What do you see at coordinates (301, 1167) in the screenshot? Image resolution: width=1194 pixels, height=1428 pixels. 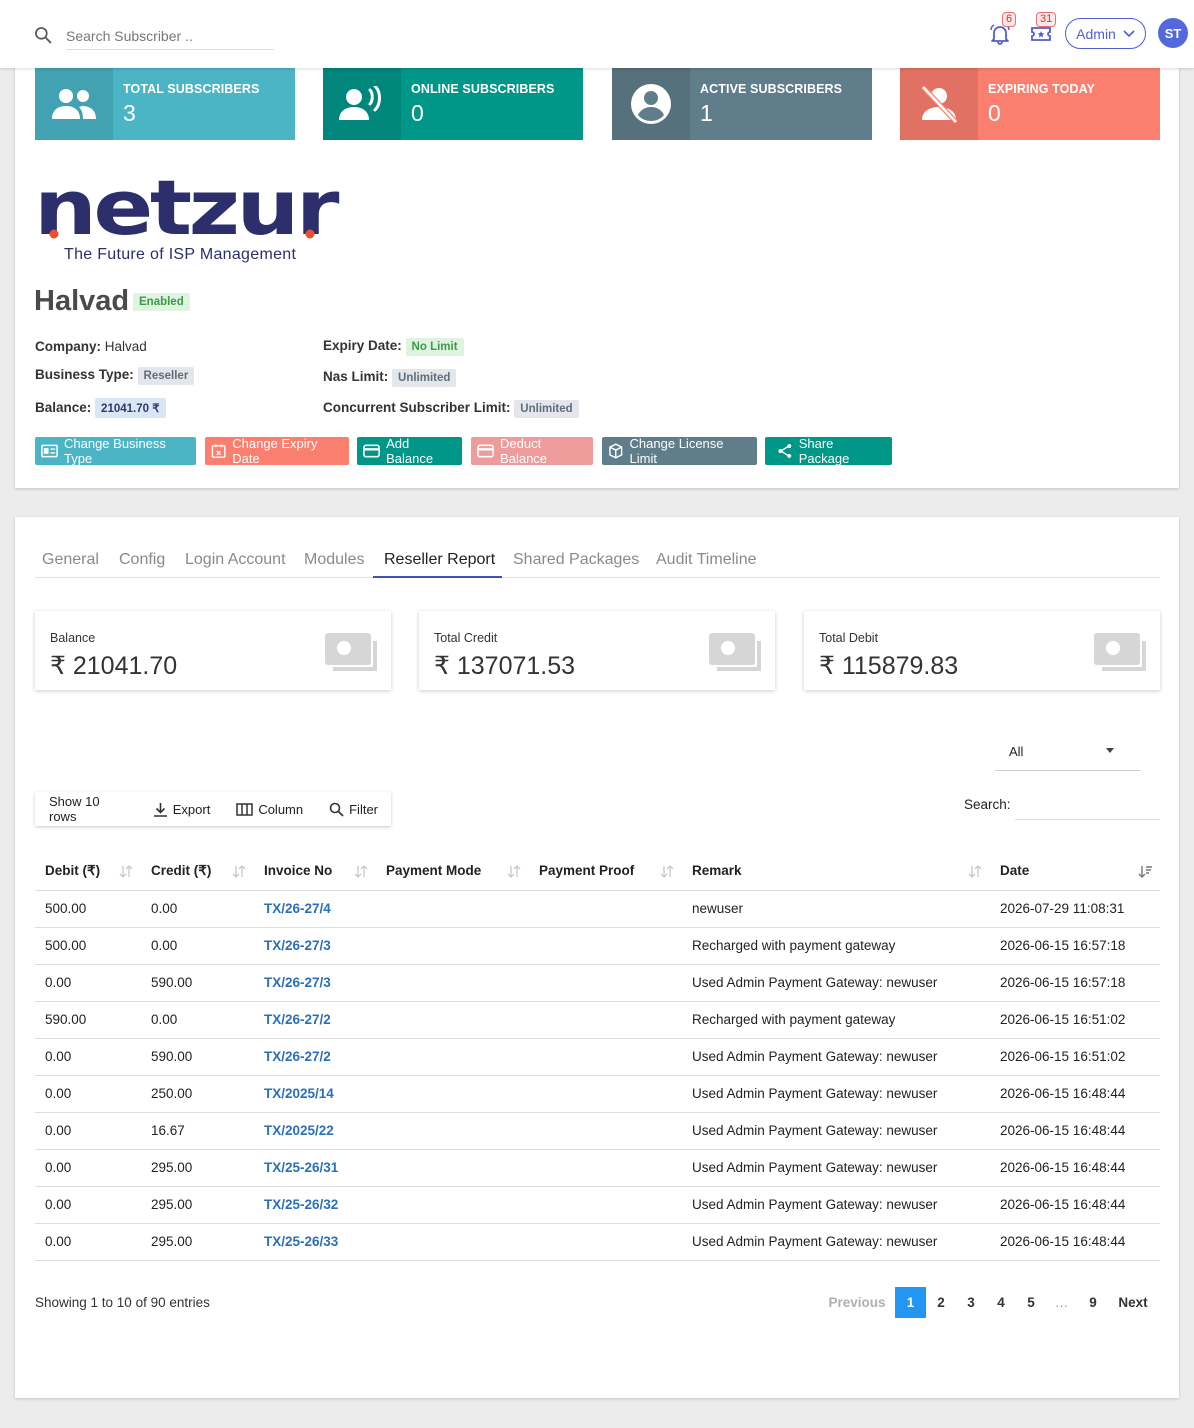 I see `invoice-link: TX/25-26/31` at bounding box center [301, 1167].